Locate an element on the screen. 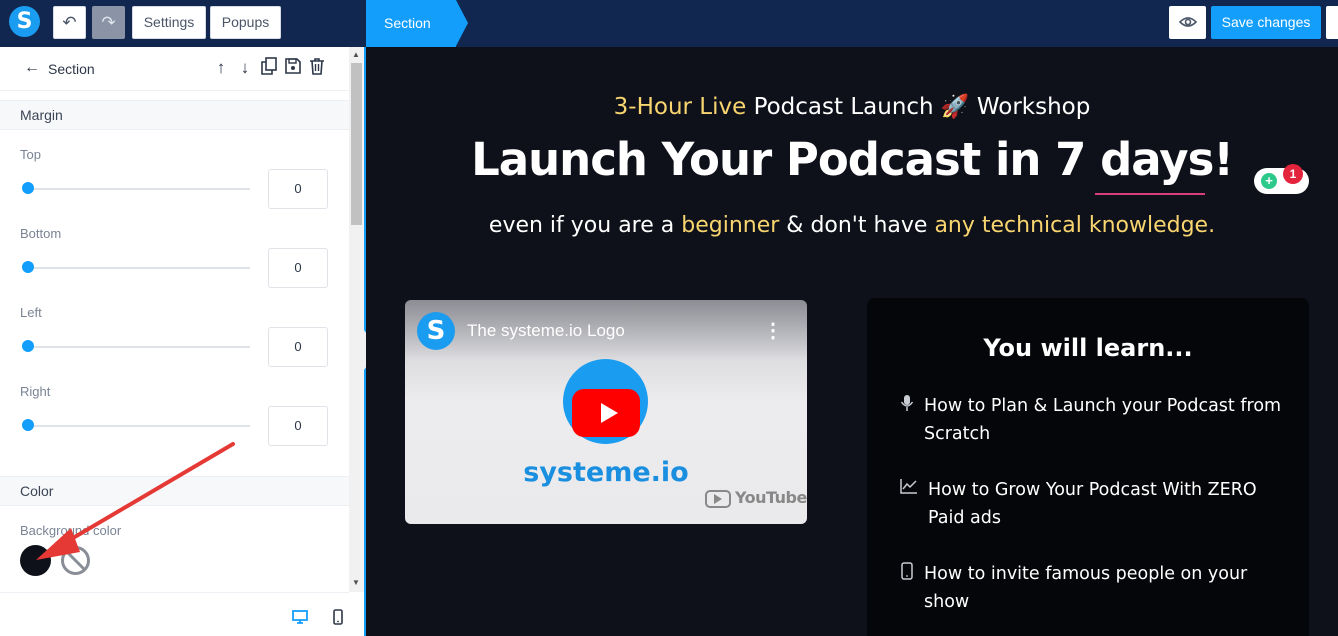  channel-logo: S is located at coordinates (436, 331).